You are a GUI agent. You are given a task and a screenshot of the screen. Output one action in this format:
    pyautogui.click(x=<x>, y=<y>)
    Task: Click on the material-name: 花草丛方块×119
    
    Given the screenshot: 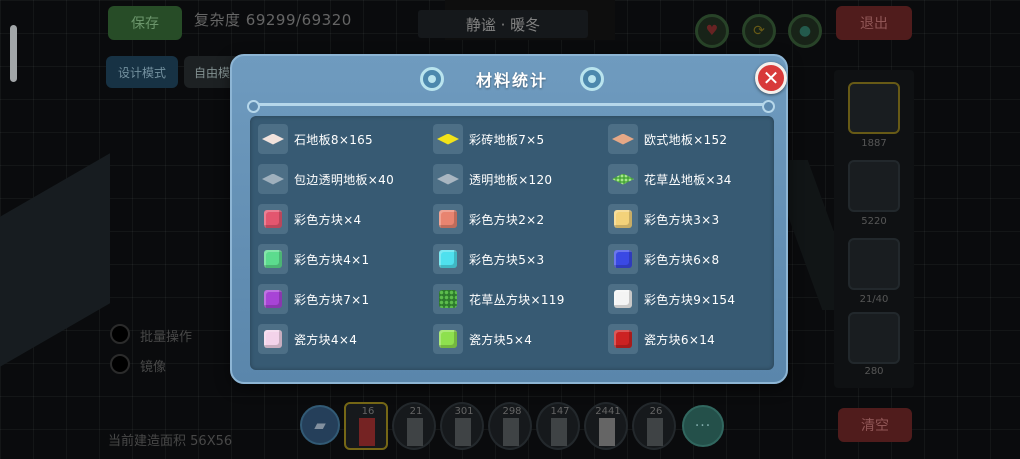 What is the action you would take?
    pyautogui.click(x=517, y=299)
    